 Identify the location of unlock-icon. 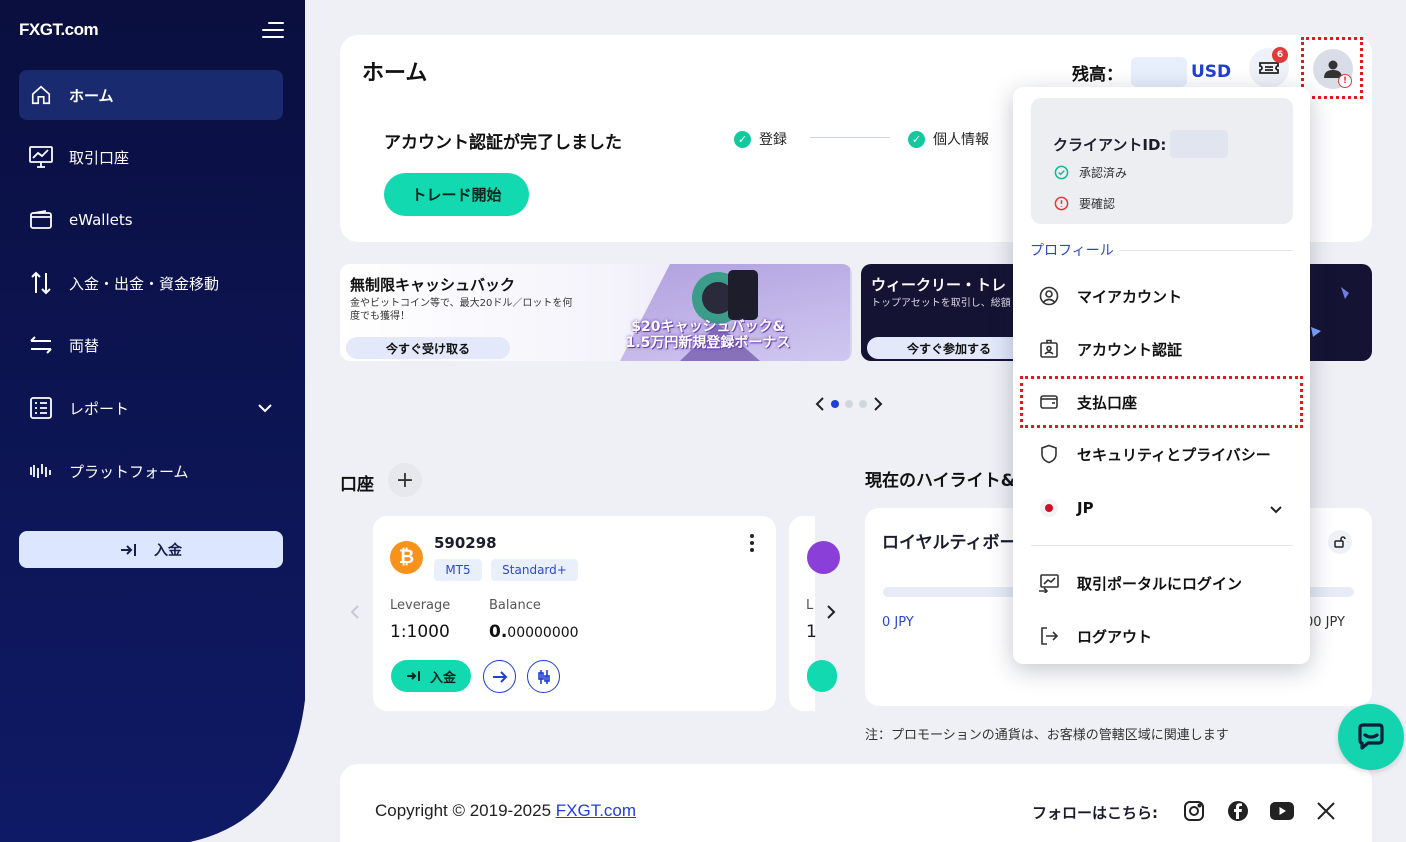
(1340, 542).